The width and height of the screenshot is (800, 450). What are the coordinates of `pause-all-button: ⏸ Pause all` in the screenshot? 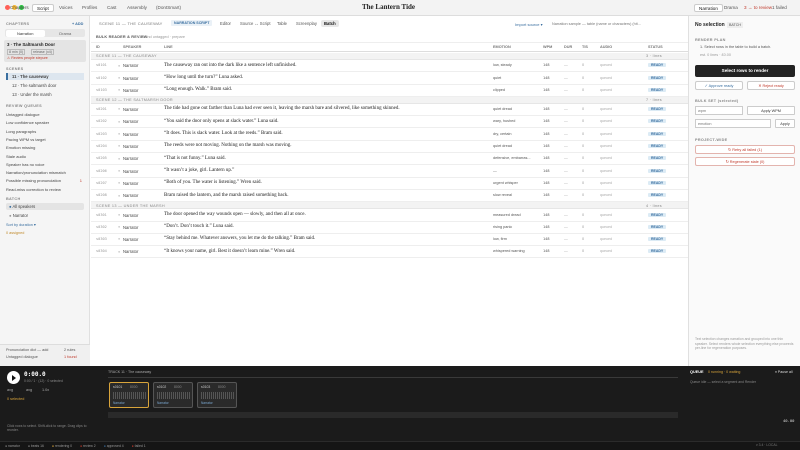 It's located at (784, 372).